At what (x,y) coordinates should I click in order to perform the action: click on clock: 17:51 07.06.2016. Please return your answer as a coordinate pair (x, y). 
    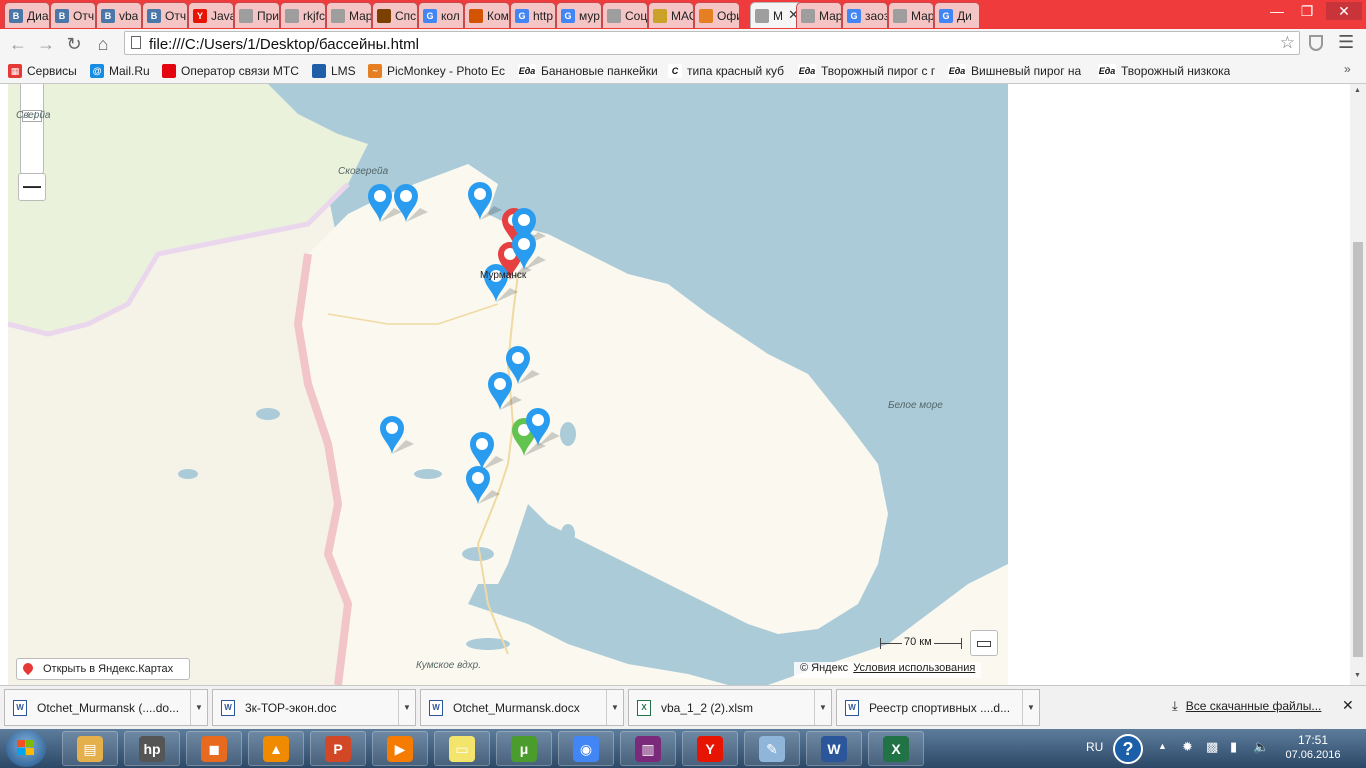
    Looking at the image, I should click on (1313, 747).